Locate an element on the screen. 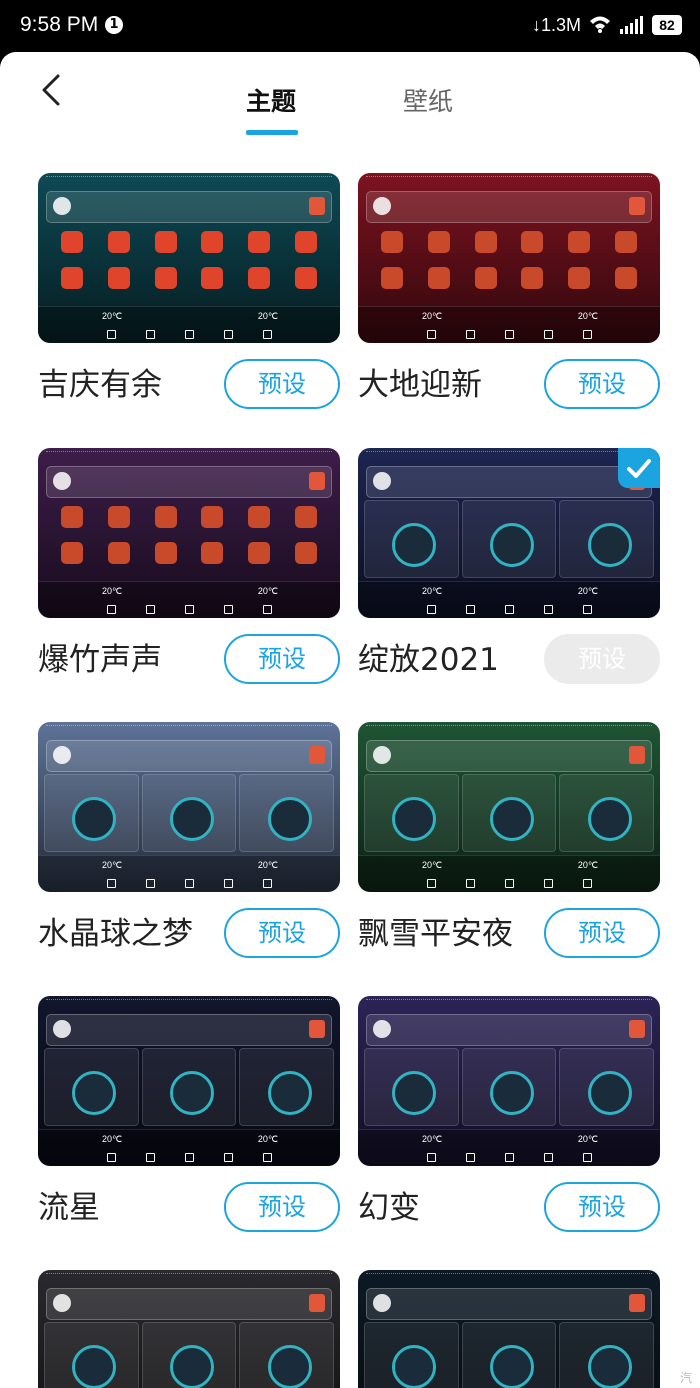 Image resolution: width=700 pixels, height=1388 pixels. theme-card: 20℃ 20℃ 吉庆有余 预设 is located at coordinates (189, 291).